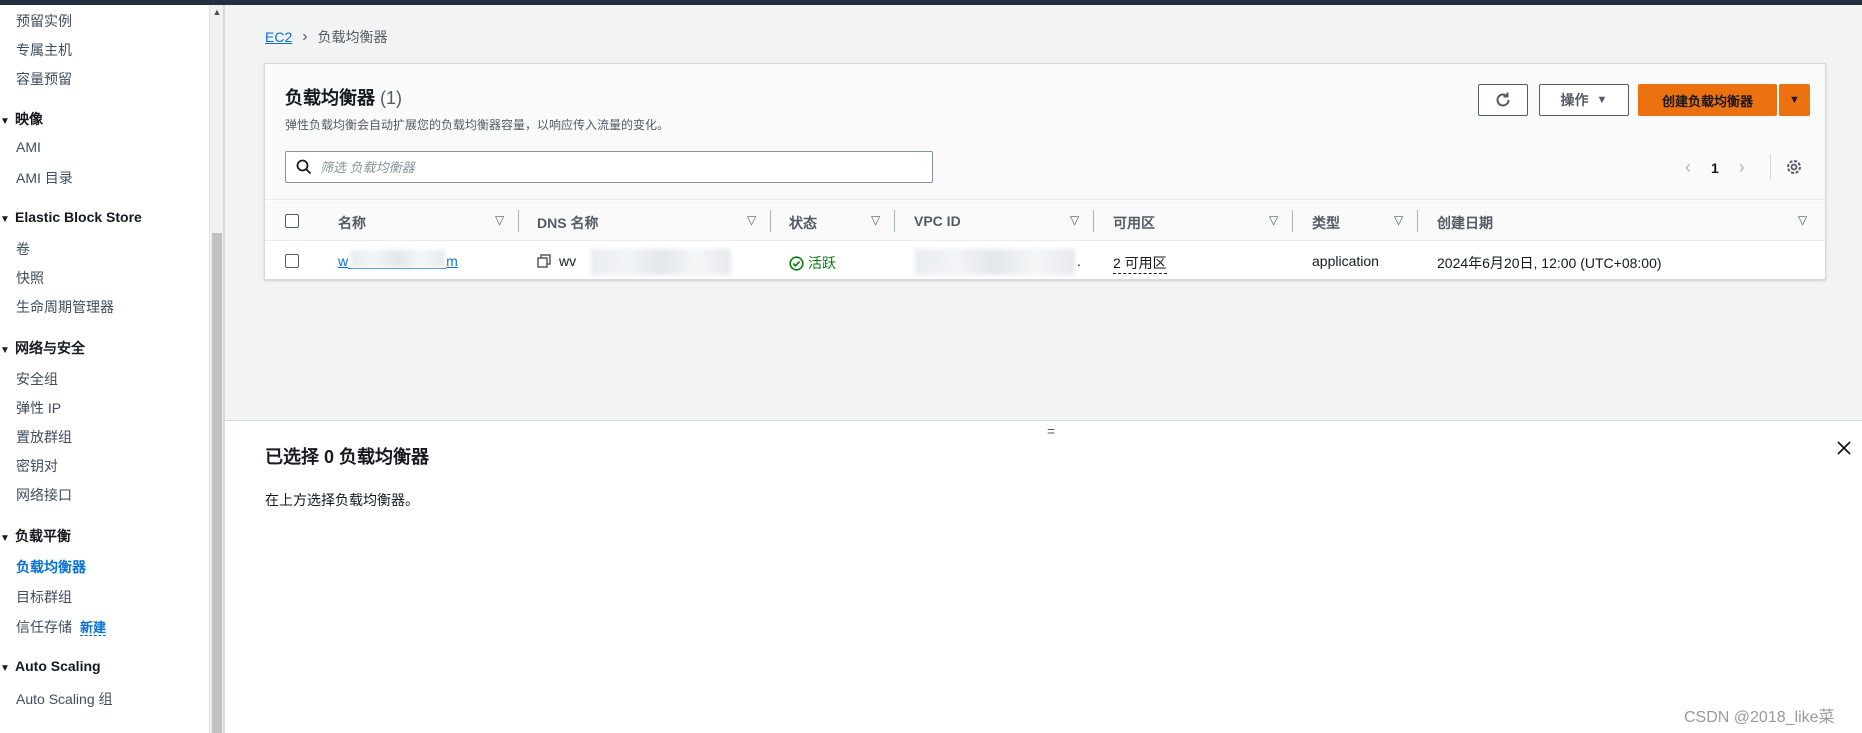 This screenshot has width=1862, height=733. Describe the element at coordinates (342, 500) in the screenshot. I see `split-panel-description: 在上方选择负载均衡器。` at that location.